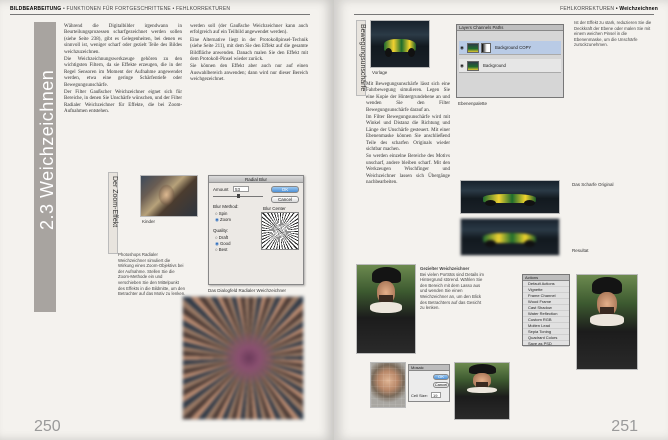  I want to click on cancel-button: Cancel, so click(285, 199).